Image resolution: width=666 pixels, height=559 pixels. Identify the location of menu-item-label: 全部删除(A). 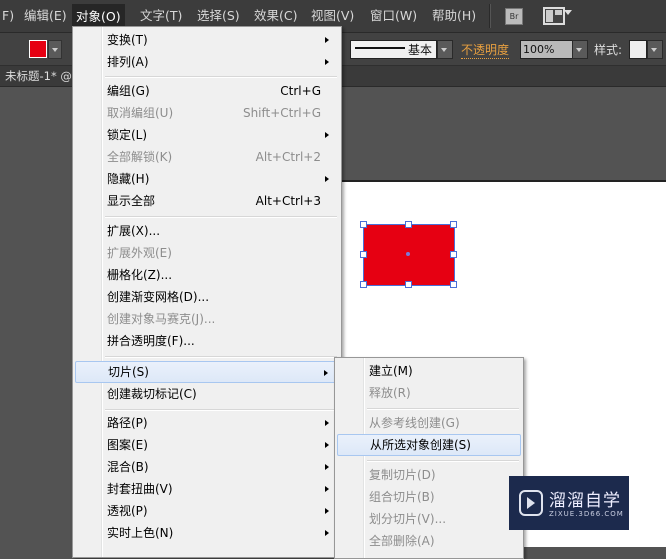
(402, 541).